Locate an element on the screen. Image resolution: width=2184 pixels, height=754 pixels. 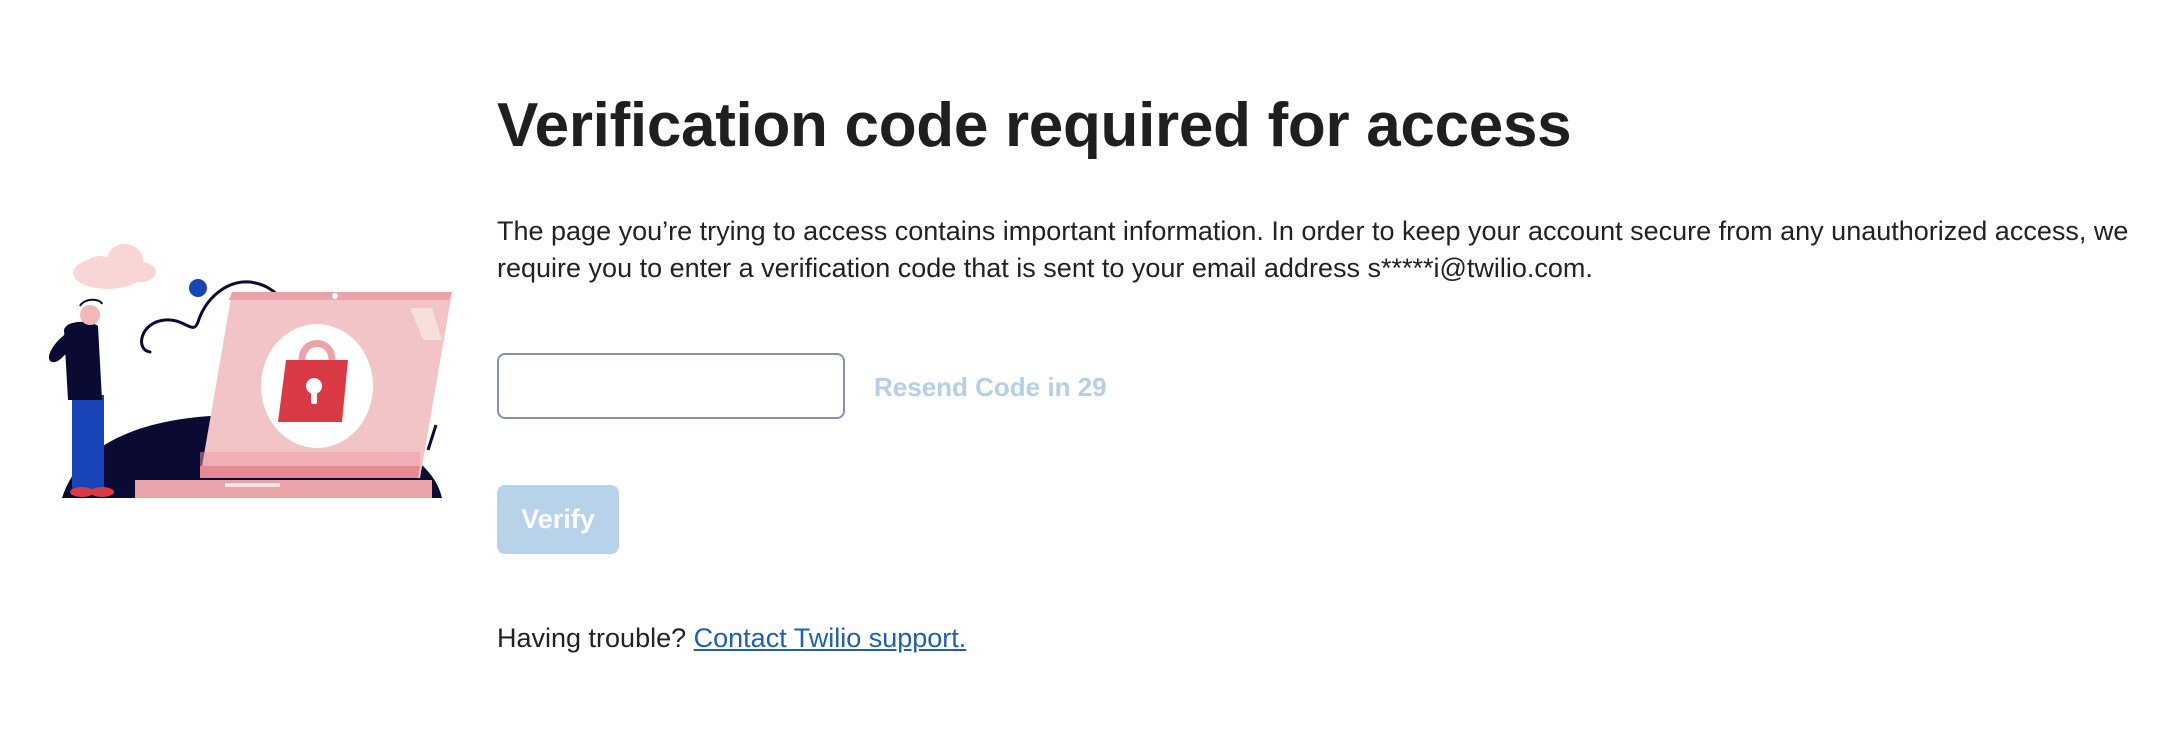
contact-support-link: Contact Twilio support. is located at coordinates (830, 638).